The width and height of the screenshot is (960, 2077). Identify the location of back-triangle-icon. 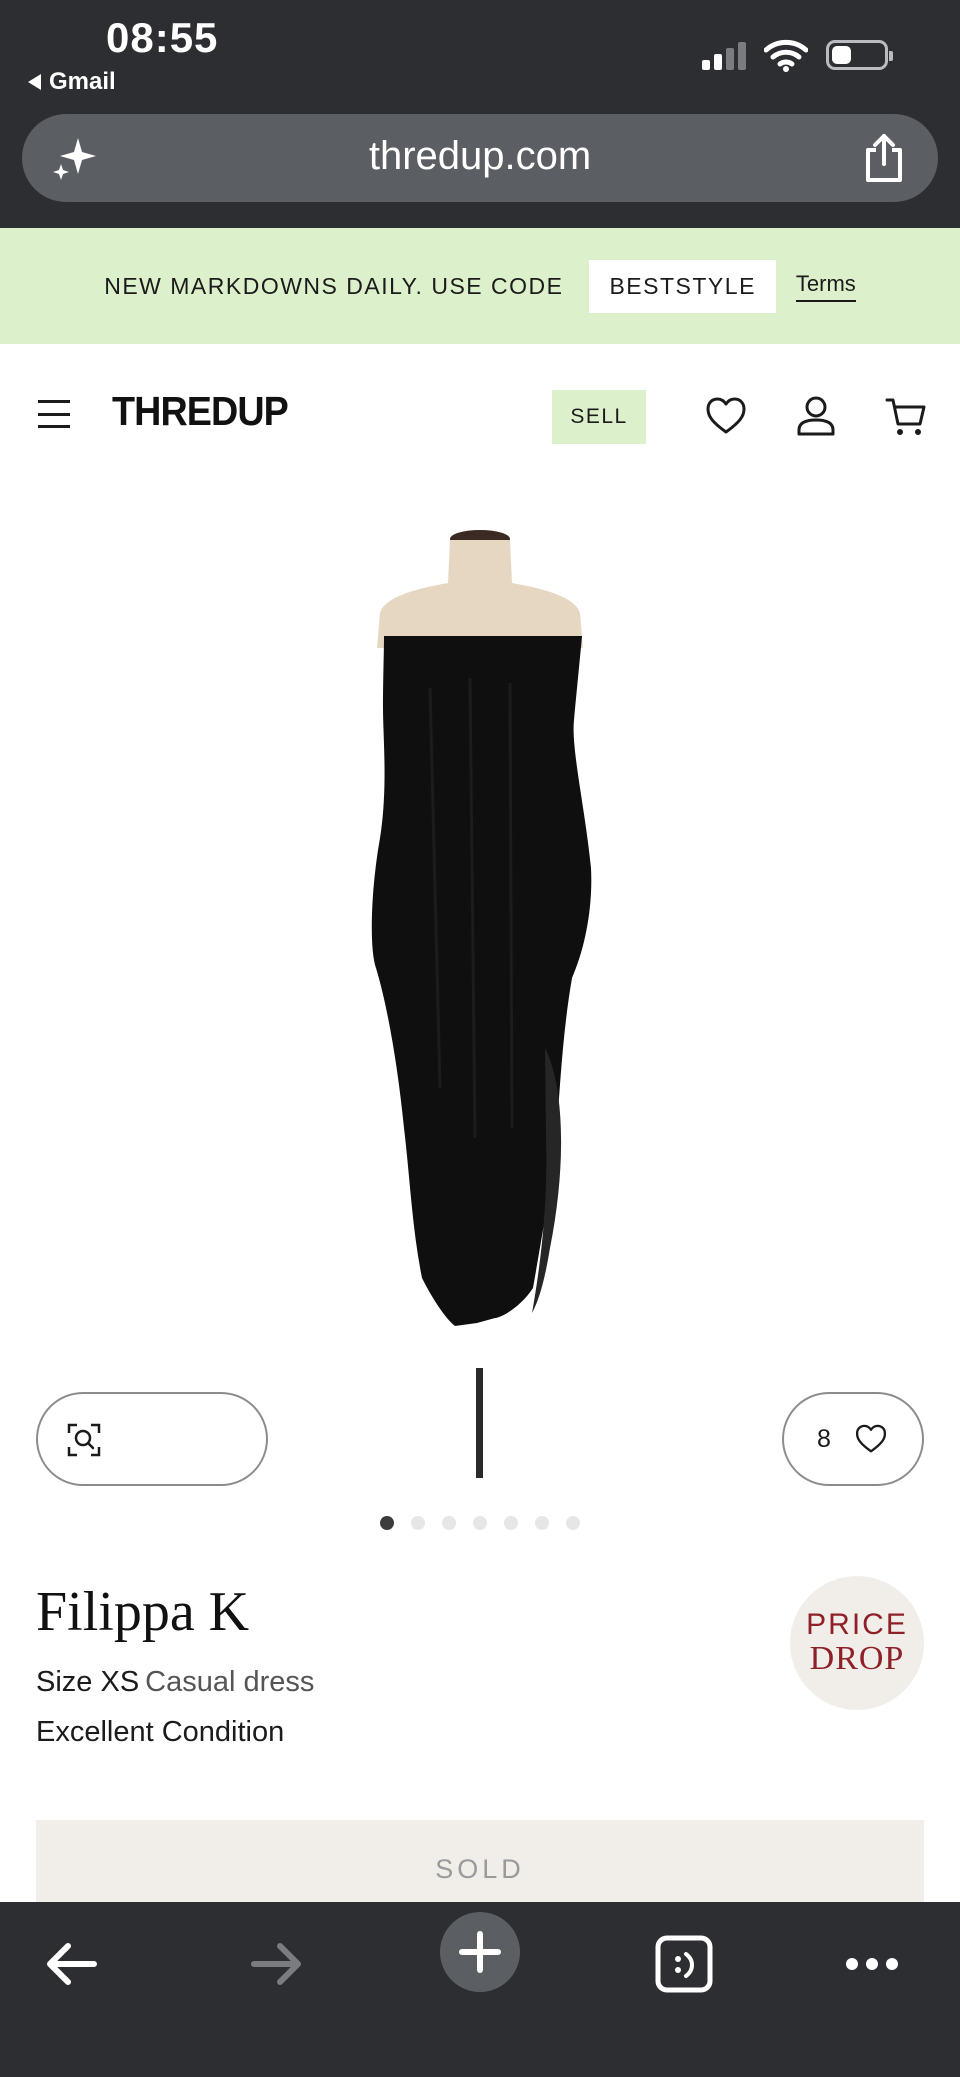
(34, 82).